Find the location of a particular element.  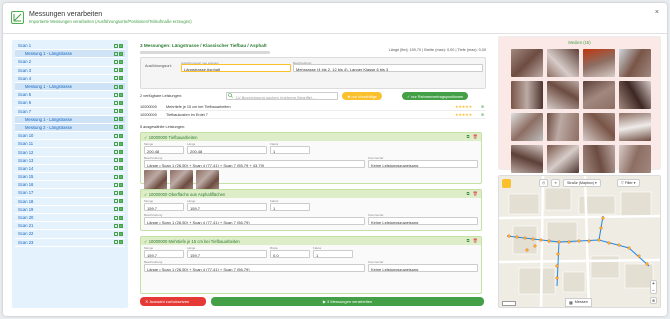

scan-item: Scan 14 is located at coordinates (70, 169).